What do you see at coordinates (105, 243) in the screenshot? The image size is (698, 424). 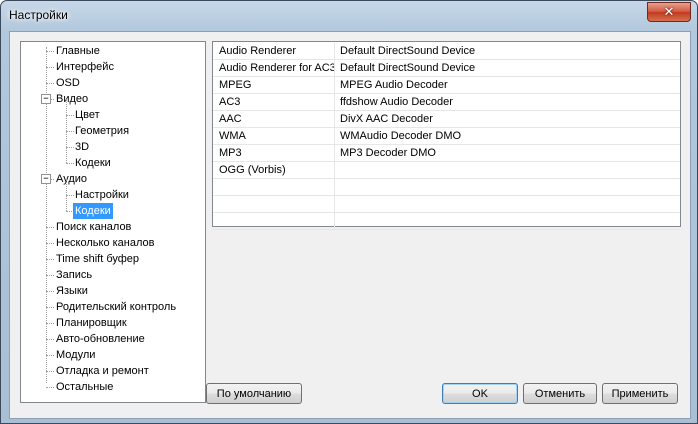 I see `tree-item: Несколько каналов` at bounding box center [105, 243].